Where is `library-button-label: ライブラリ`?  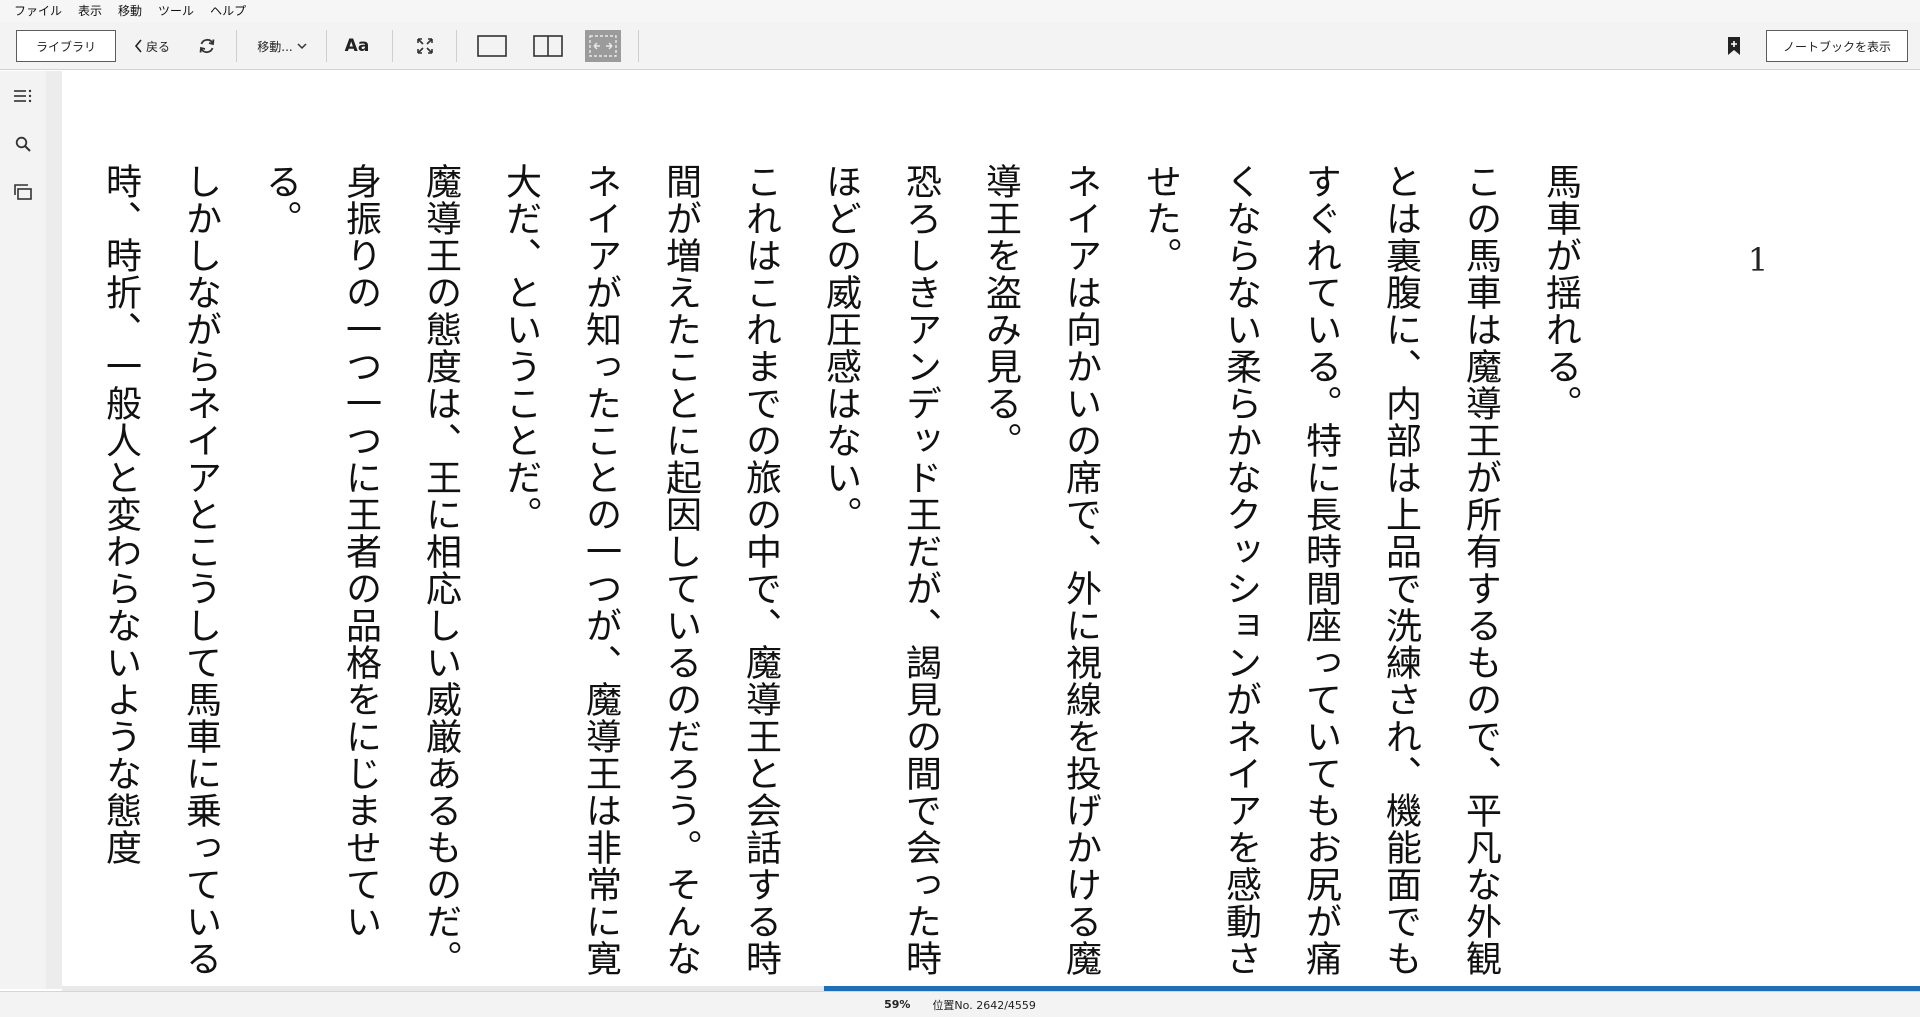 library-button-label: ライブラリ is located at coordinates (65, 46).